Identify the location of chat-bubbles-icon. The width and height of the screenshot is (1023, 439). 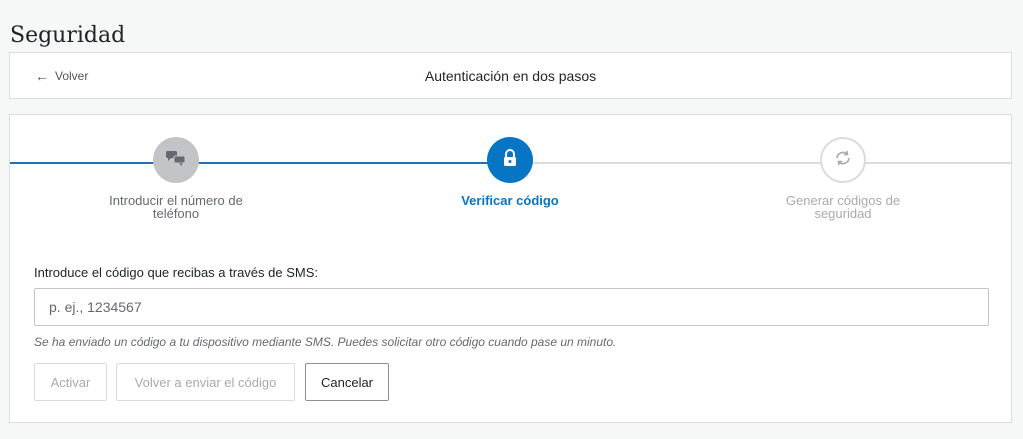
(176, 160).